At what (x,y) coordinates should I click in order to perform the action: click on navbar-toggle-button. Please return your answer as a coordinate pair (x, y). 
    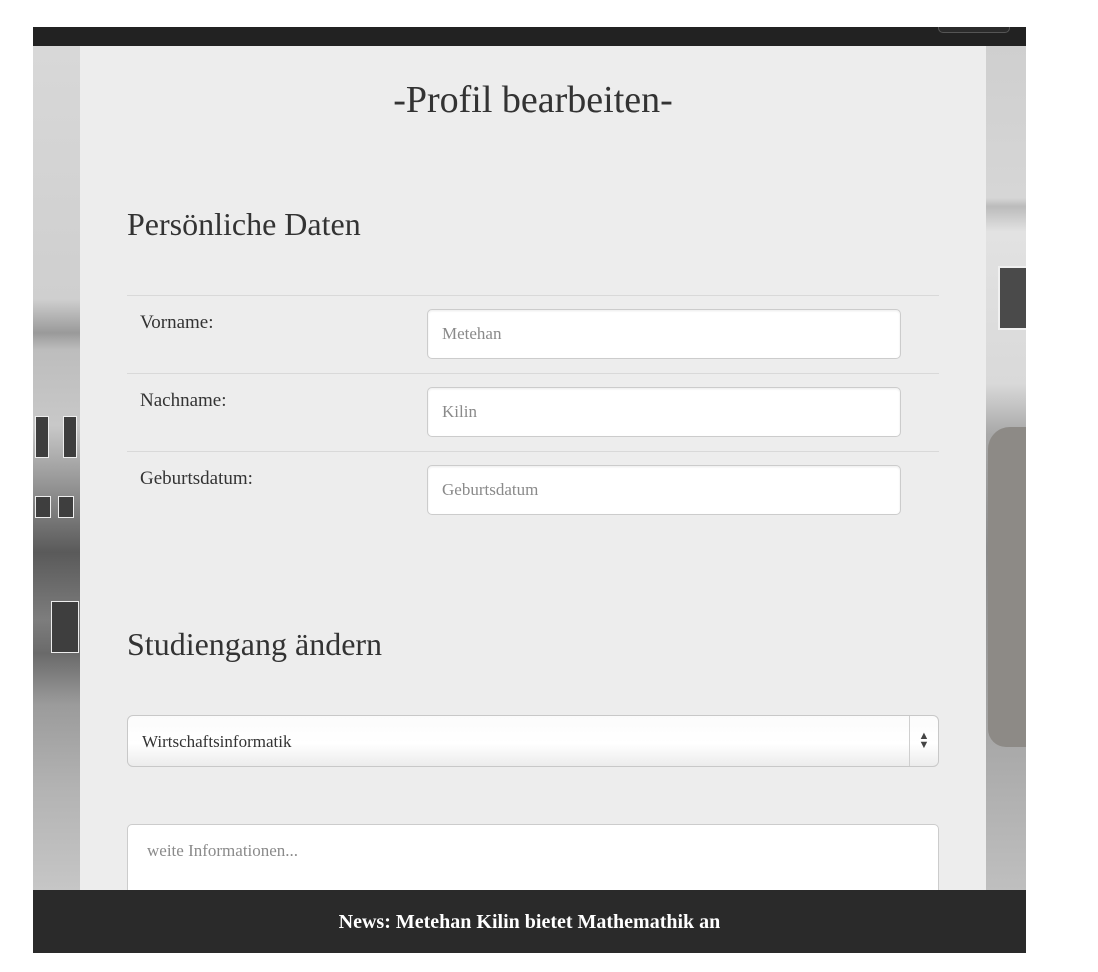
    Looking at the image, I should click on (974, 30).